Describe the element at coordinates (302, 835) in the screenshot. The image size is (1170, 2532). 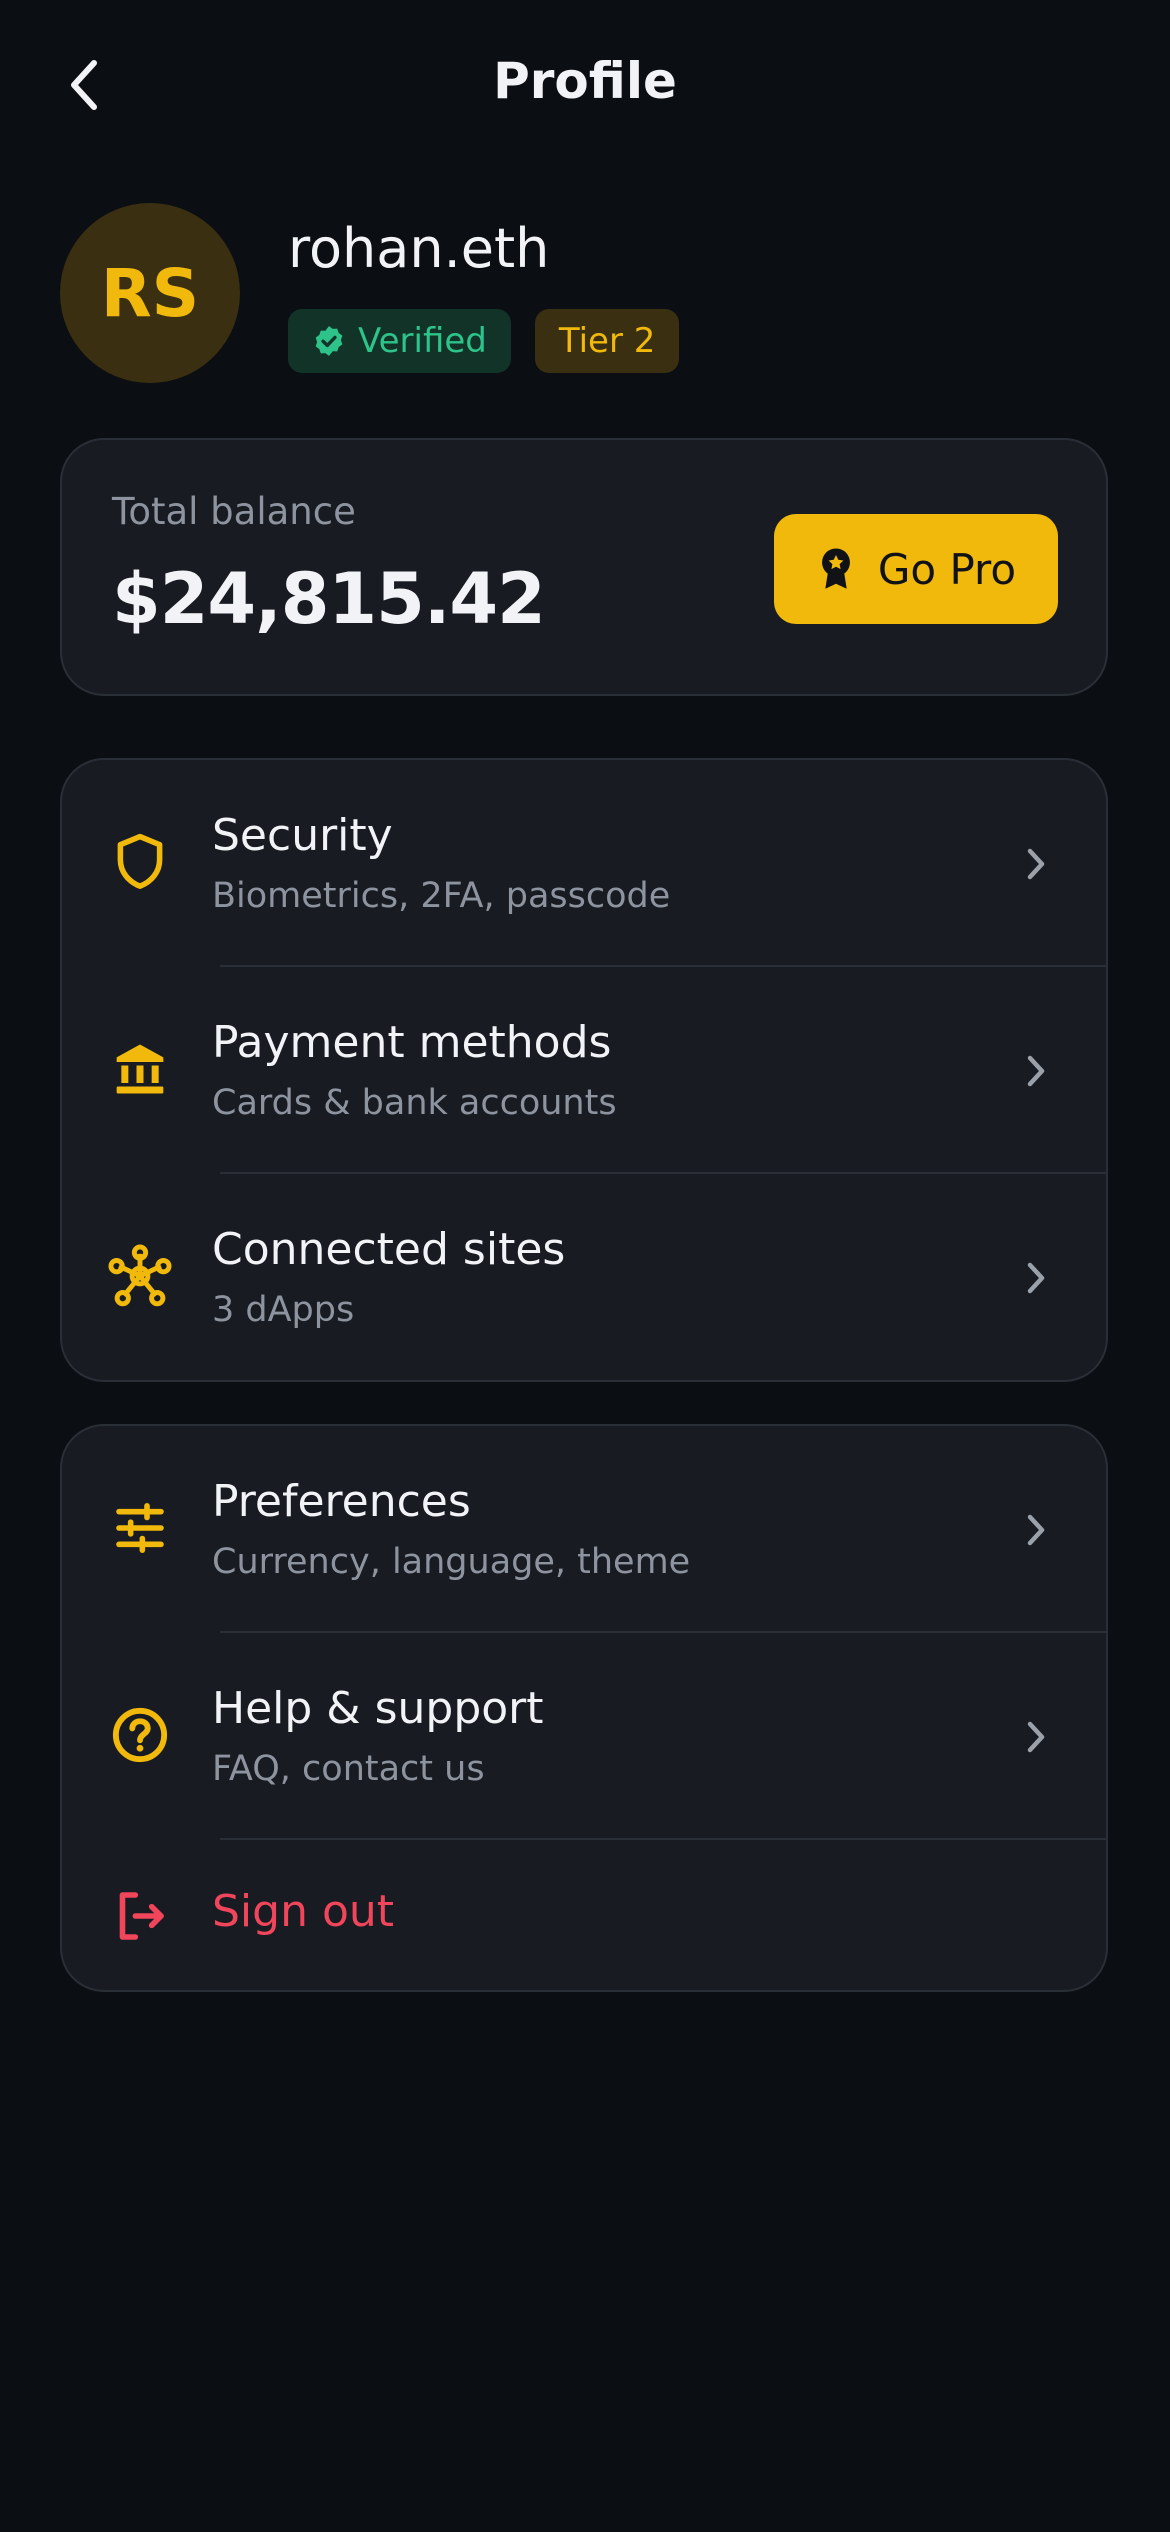
I see `menu-item-title: Security` at that location.